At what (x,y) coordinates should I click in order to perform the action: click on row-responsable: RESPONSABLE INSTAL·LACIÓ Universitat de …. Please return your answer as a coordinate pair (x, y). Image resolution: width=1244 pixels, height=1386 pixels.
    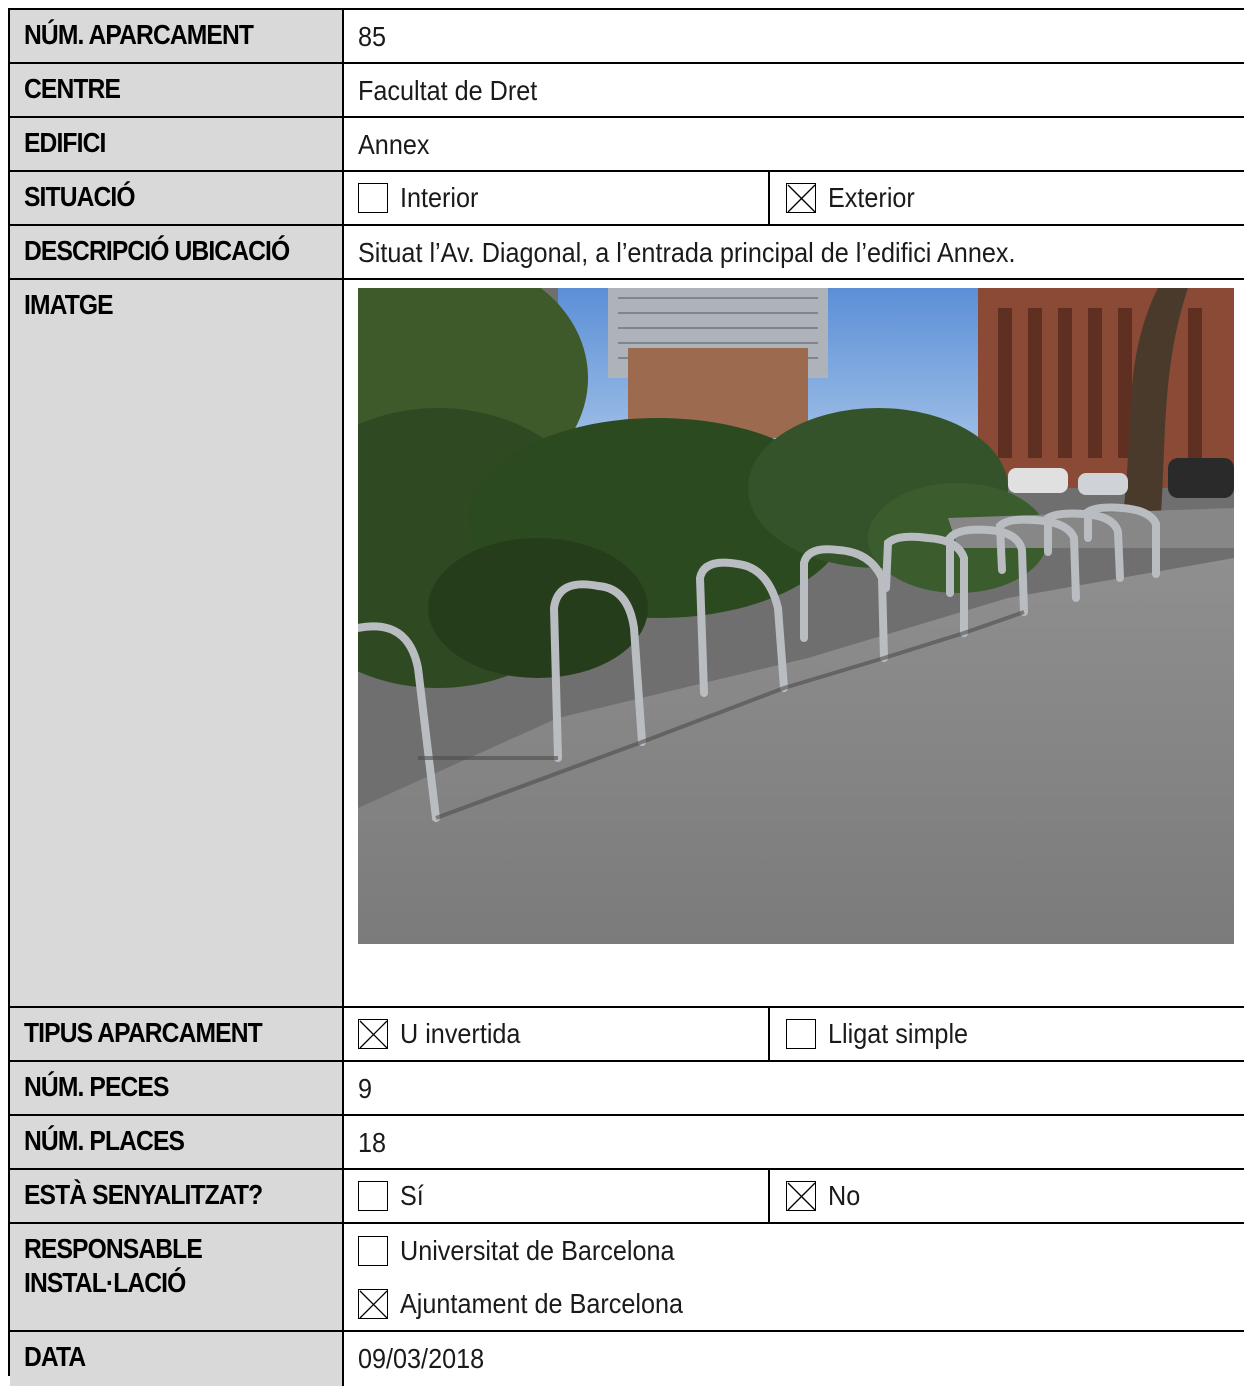
    Looking at the image, I should click on (627, 1278).